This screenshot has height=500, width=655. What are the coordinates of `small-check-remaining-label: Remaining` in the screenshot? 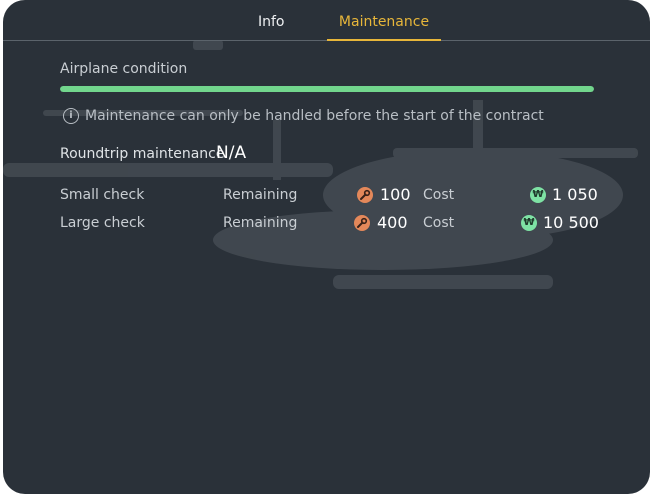 It's located at (260, 195).